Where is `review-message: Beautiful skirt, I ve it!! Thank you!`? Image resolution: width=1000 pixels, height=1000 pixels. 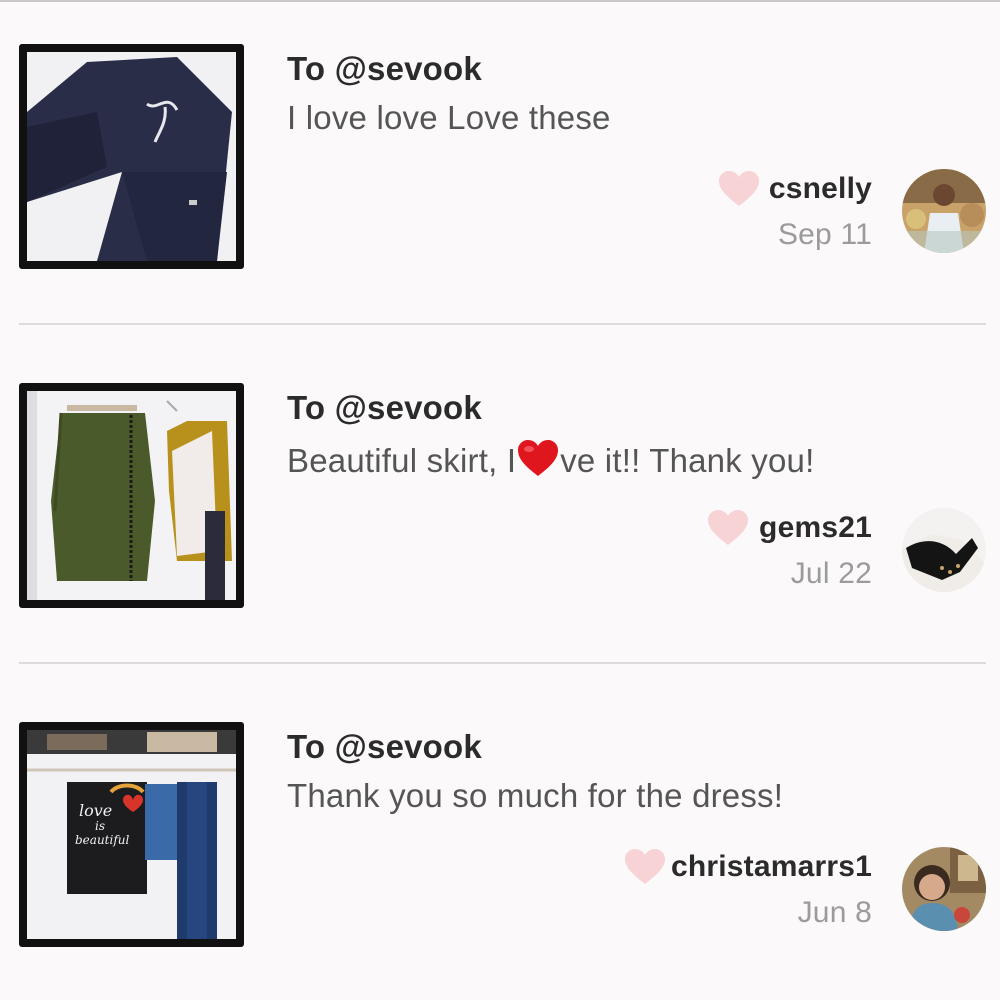 review-message: Beautiful skirt, I ve it!! Thank you! is located at coordinates (550, 459).